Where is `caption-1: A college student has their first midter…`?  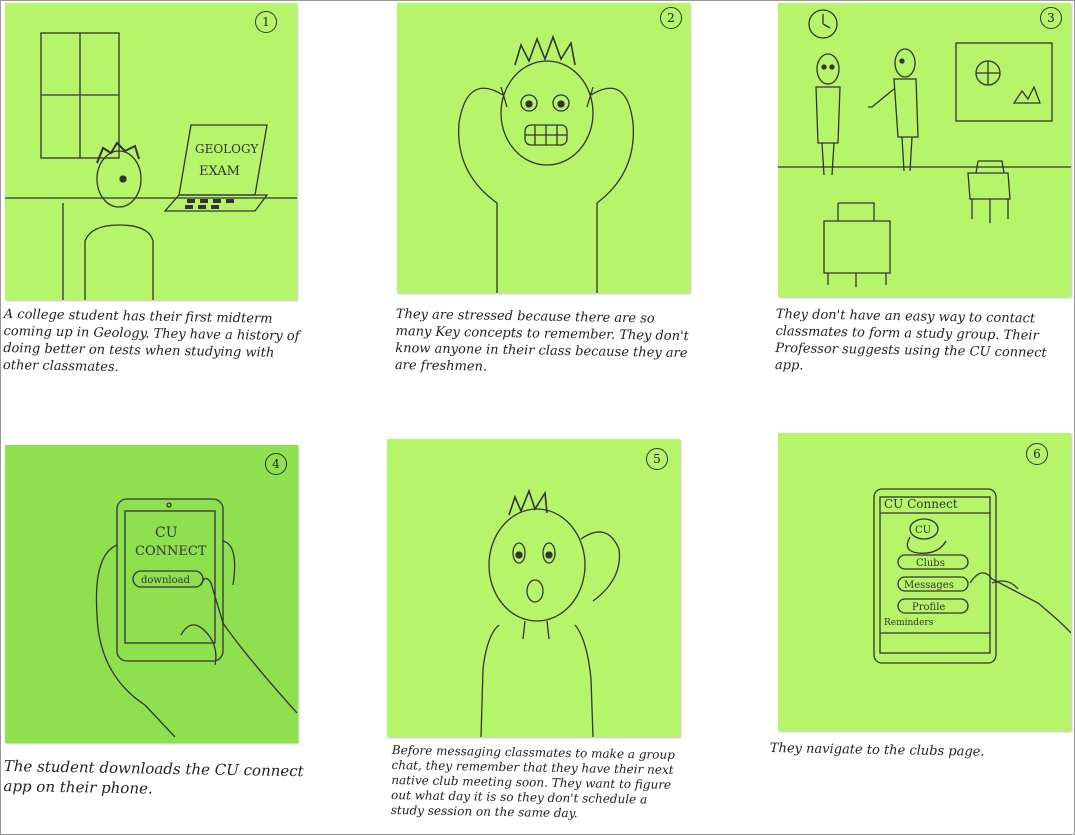 caption-1: A college student has their first midter… is located at coordinates (151, 341).